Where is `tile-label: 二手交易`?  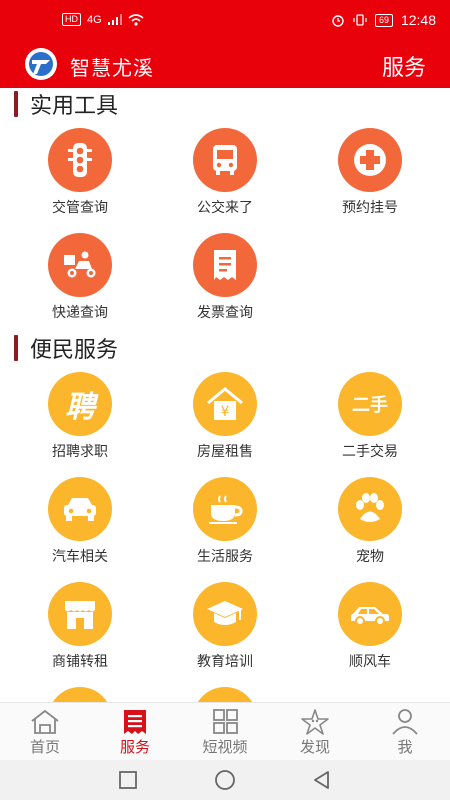 tile-label: 二手交易 is located at coordinates (370, 451).